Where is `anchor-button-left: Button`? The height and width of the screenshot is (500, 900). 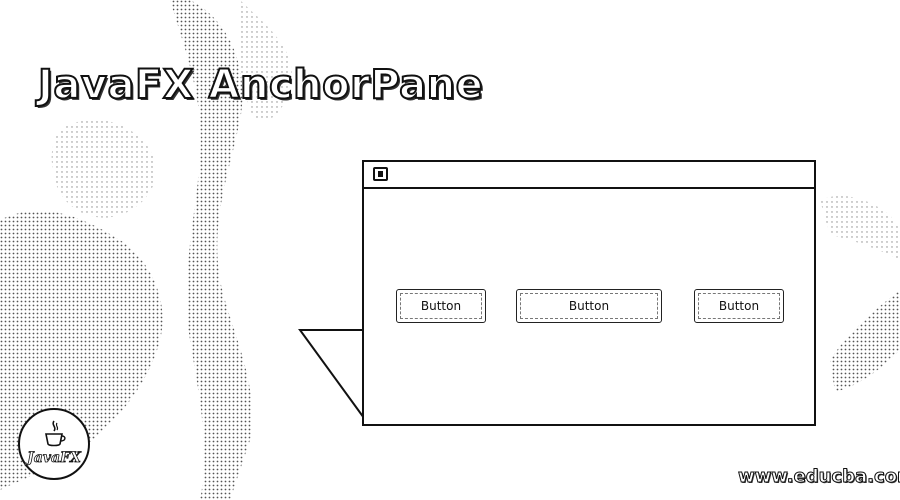 anchor-button-left: Button is located at coordinates (441, 306).